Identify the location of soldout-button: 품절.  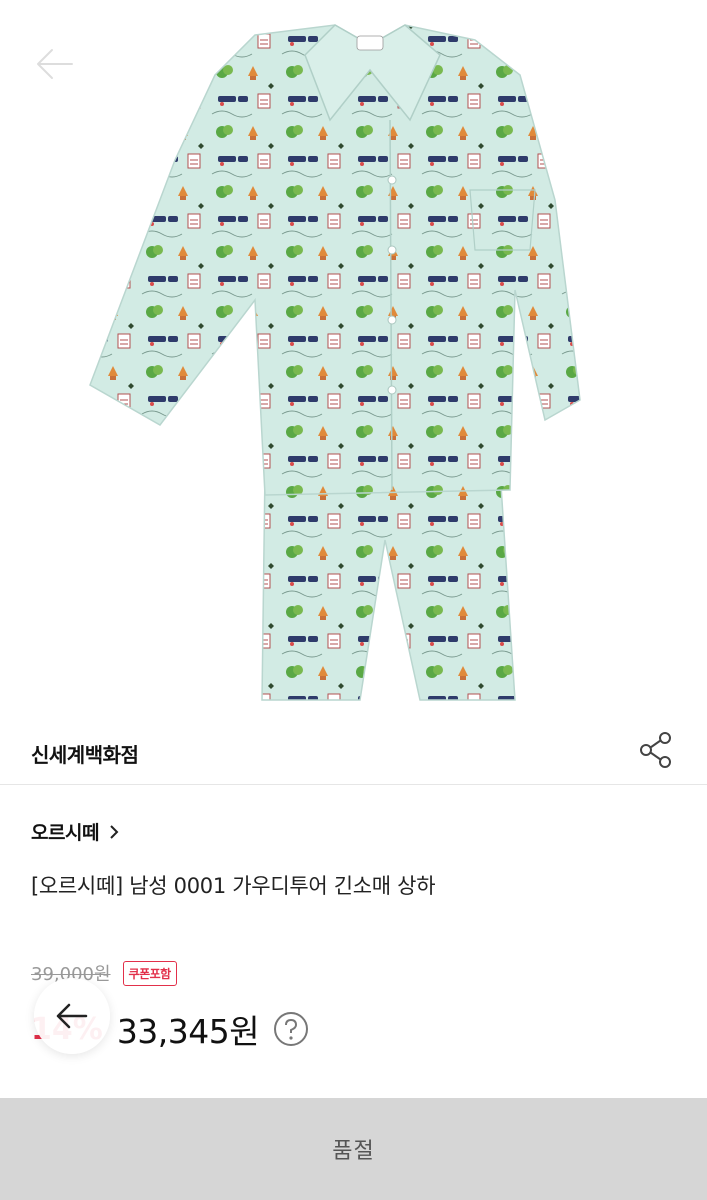
(353, 1149).